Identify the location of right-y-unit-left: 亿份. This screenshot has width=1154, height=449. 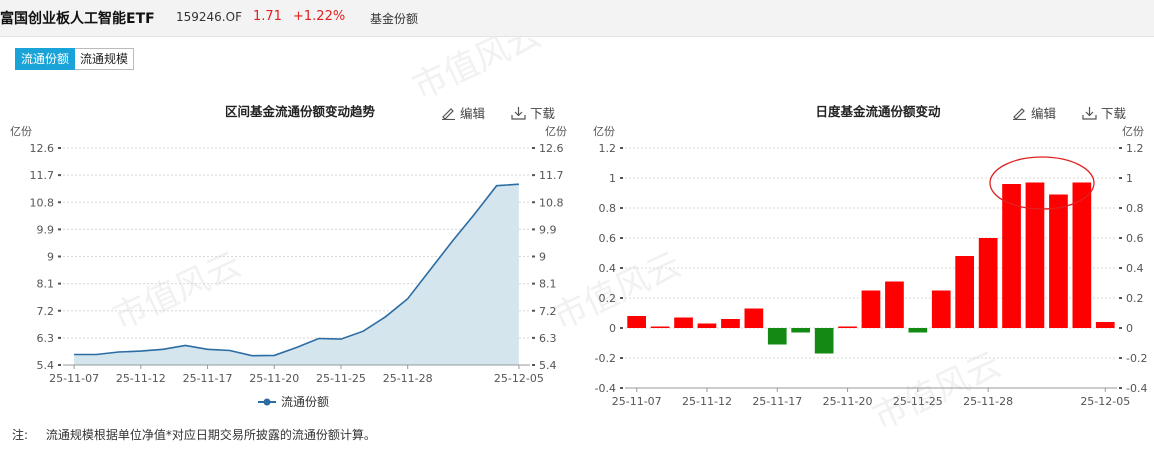
(604, 131).